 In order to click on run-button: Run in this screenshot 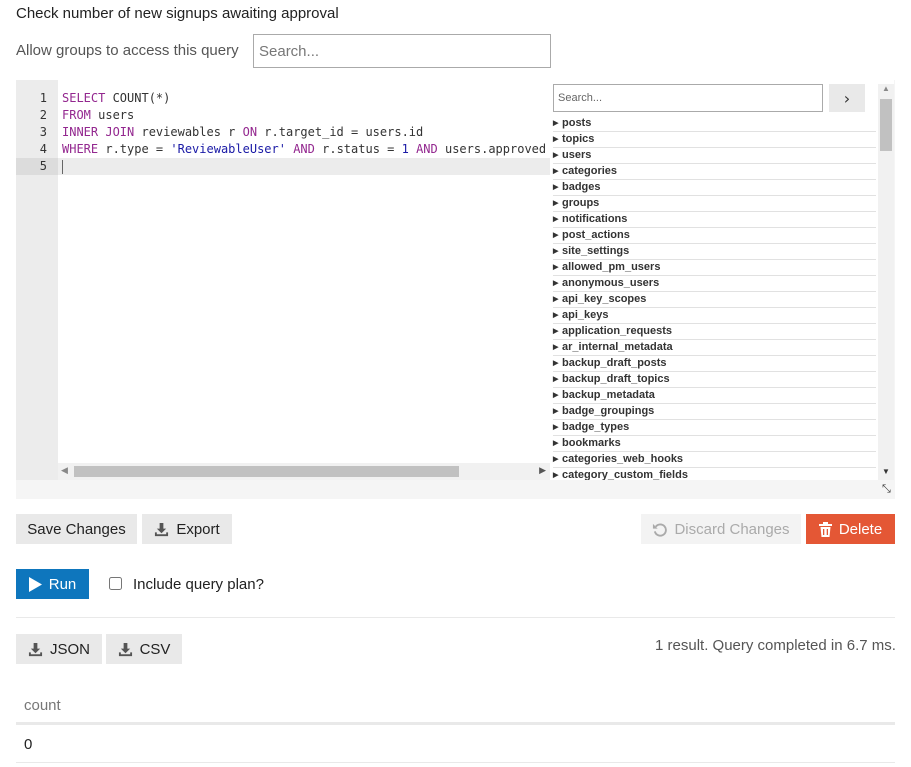, I will do `click(52, 584)`.